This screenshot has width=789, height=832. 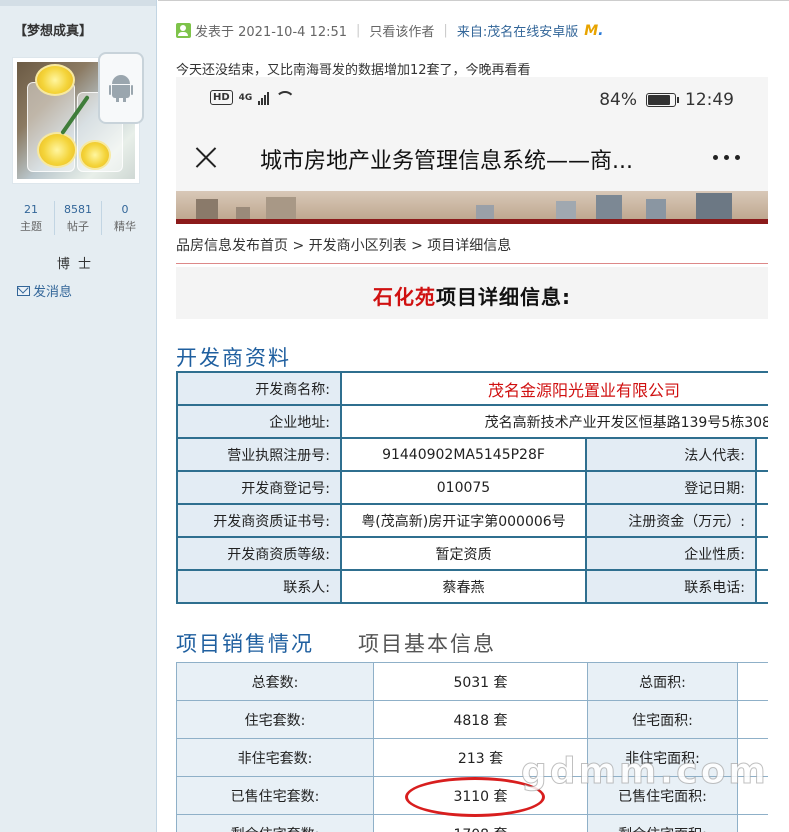 I want to click on user-online-icon, so click(x=183, y=30).